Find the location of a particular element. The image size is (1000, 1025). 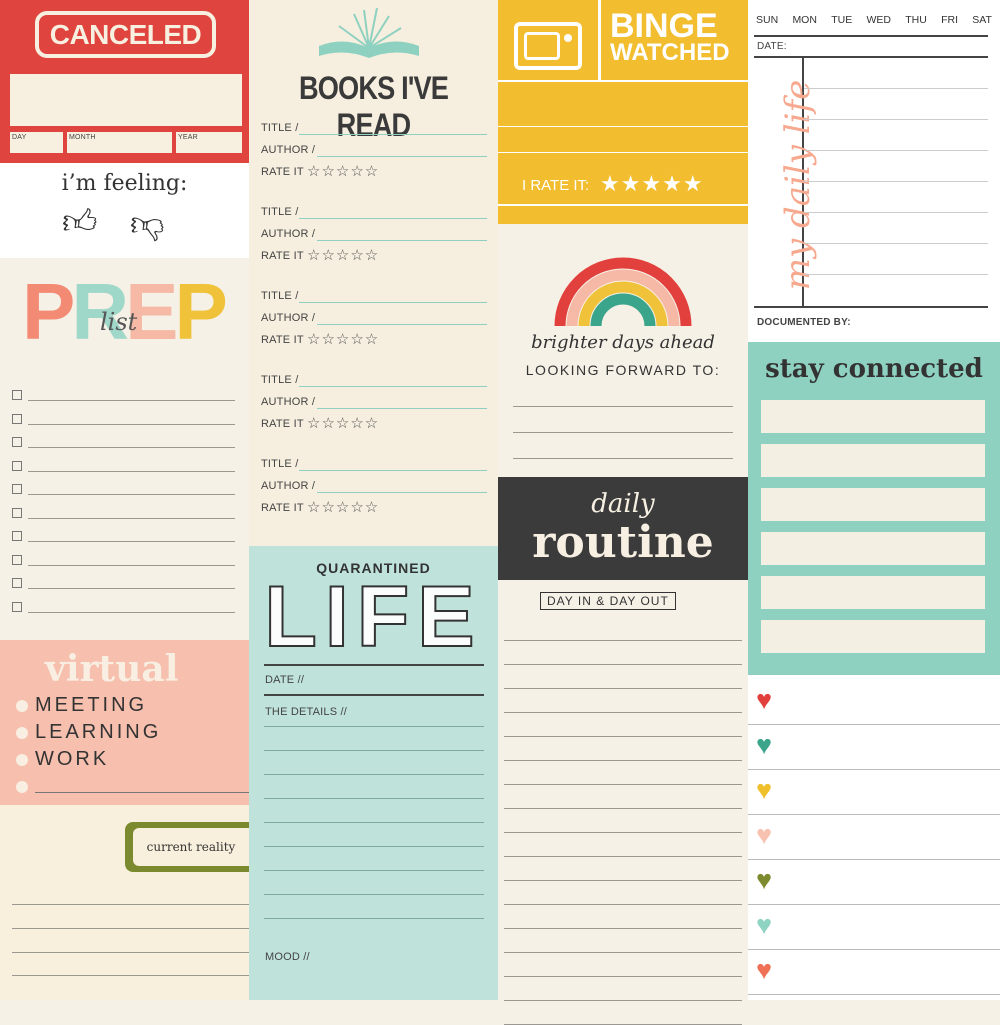

thumbs-up-icon: 👍︎ is located at coordinates (80, 222).